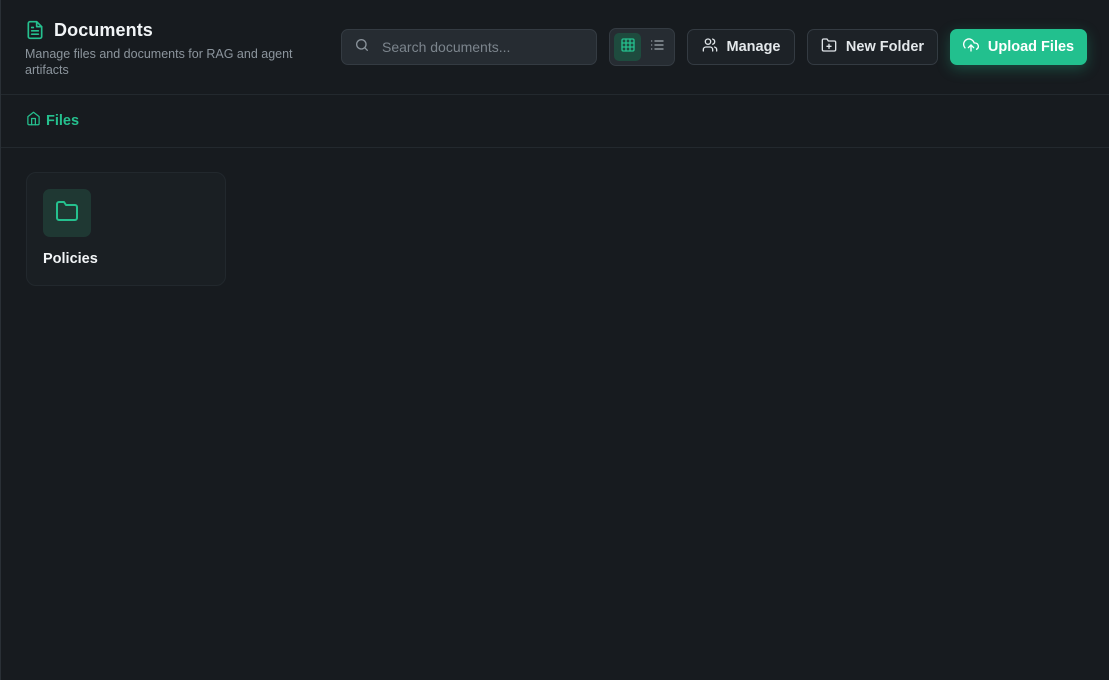  I want to click on folder-icon, so click(67, 213).